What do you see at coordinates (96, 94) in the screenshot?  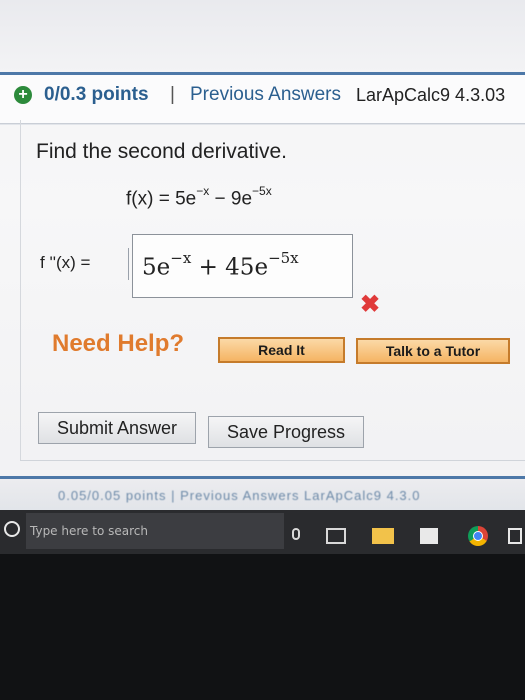 I see `points-score: 0/0.3 points` at bounding box center [96, 94].